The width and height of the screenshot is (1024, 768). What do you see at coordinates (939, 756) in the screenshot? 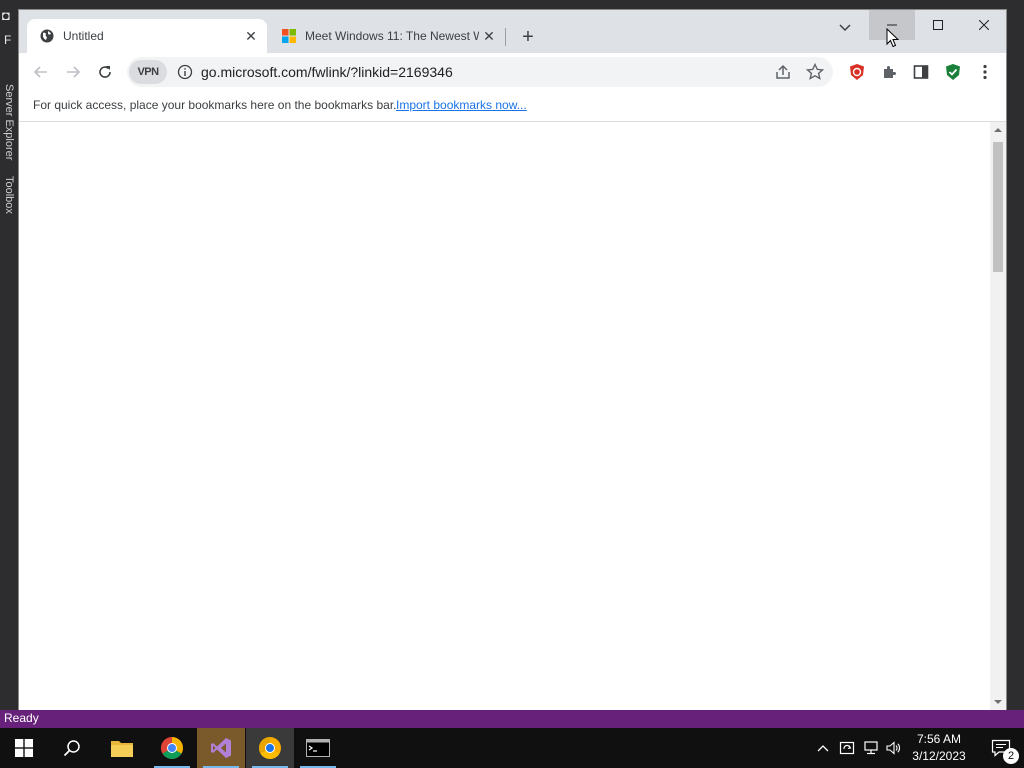
I see `clock-date: 3/12/2023` at bounding box center [939, 756].